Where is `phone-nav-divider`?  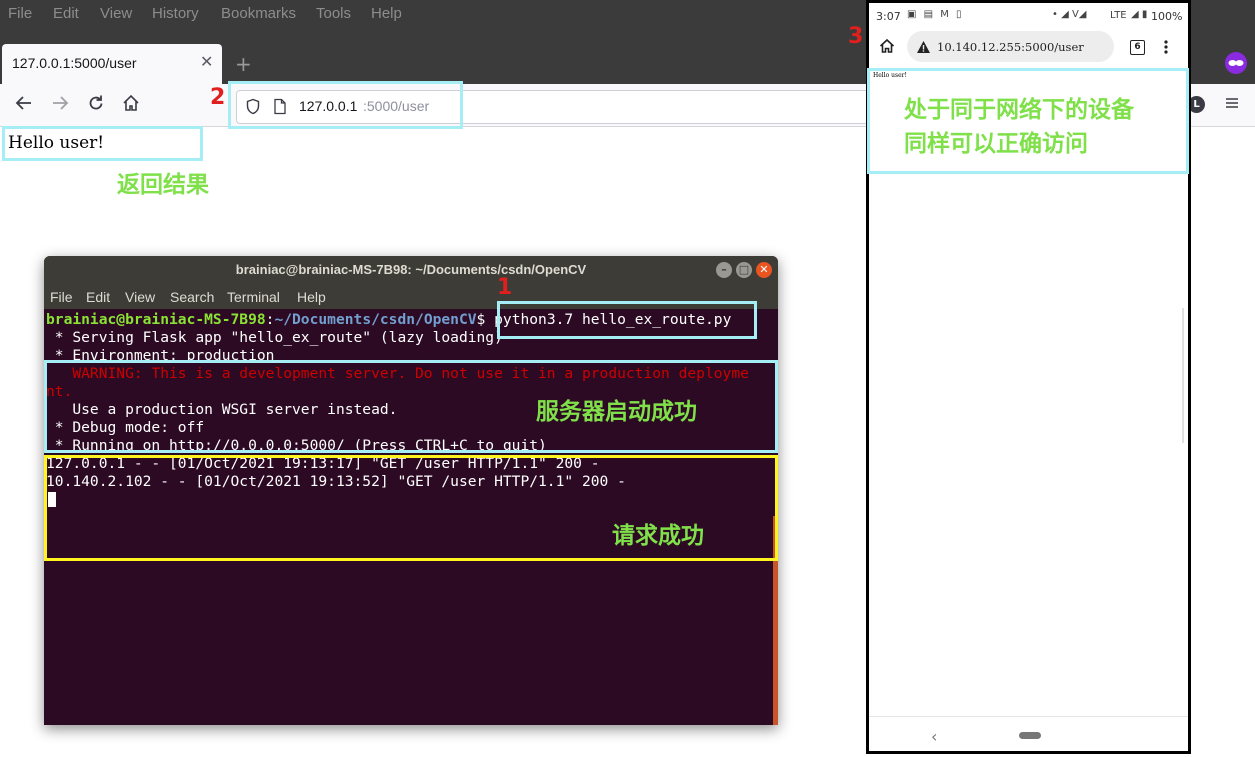
phone-nav-divider is located at coordinates (1028, 716).